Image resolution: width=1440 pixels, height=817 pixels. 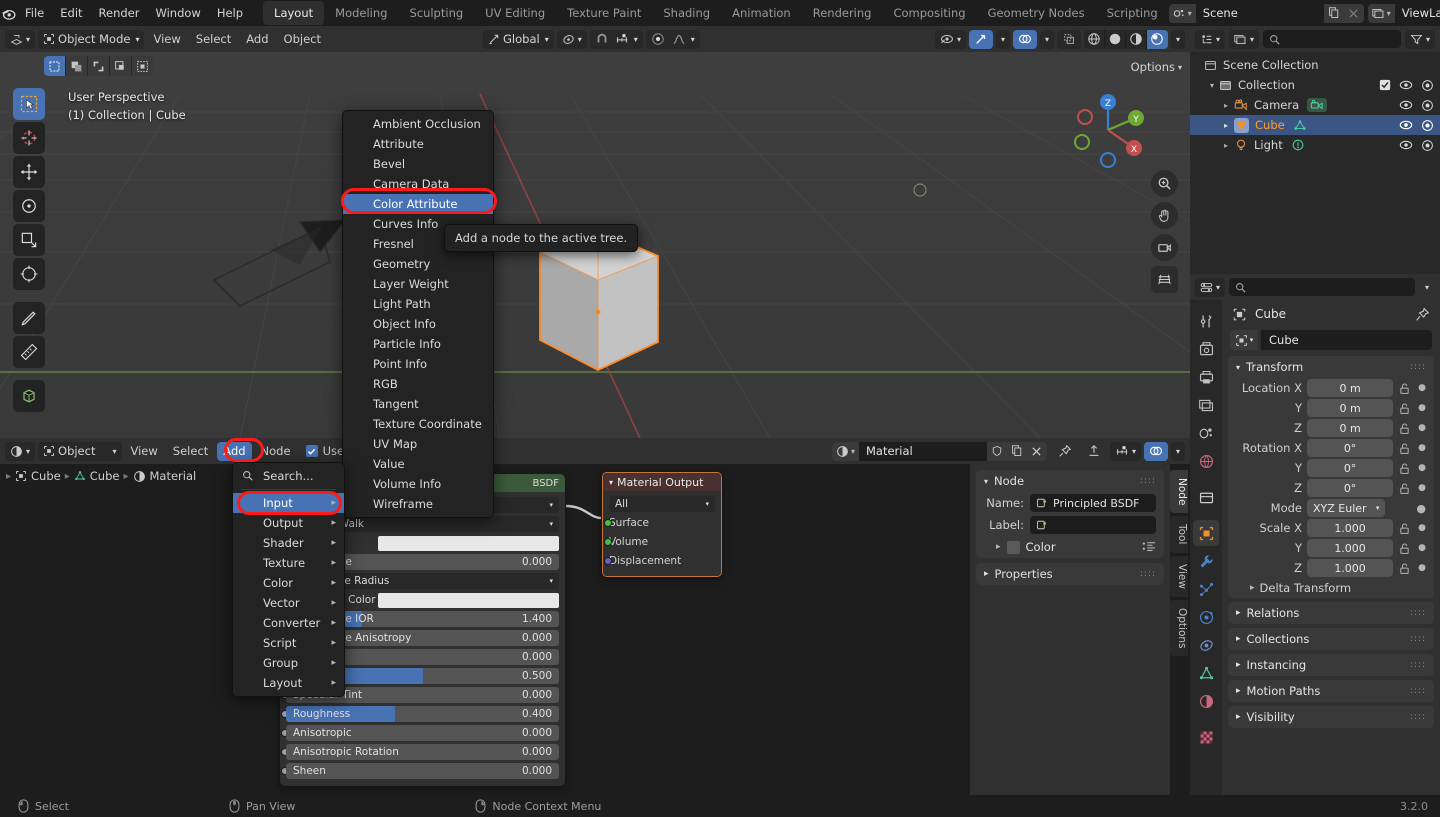 I want to click on panel-header-4: ▸ Visibility::::, so click(x=1331, y=717).